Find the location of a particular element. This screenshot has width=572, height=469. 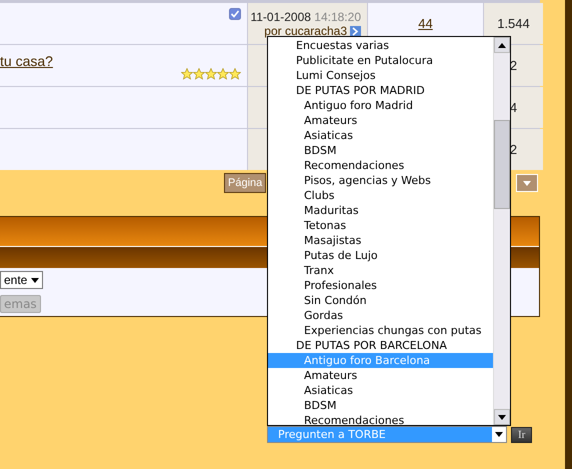

forum-option: Antiguo foro Madrid is located at coordinates (380, 105).